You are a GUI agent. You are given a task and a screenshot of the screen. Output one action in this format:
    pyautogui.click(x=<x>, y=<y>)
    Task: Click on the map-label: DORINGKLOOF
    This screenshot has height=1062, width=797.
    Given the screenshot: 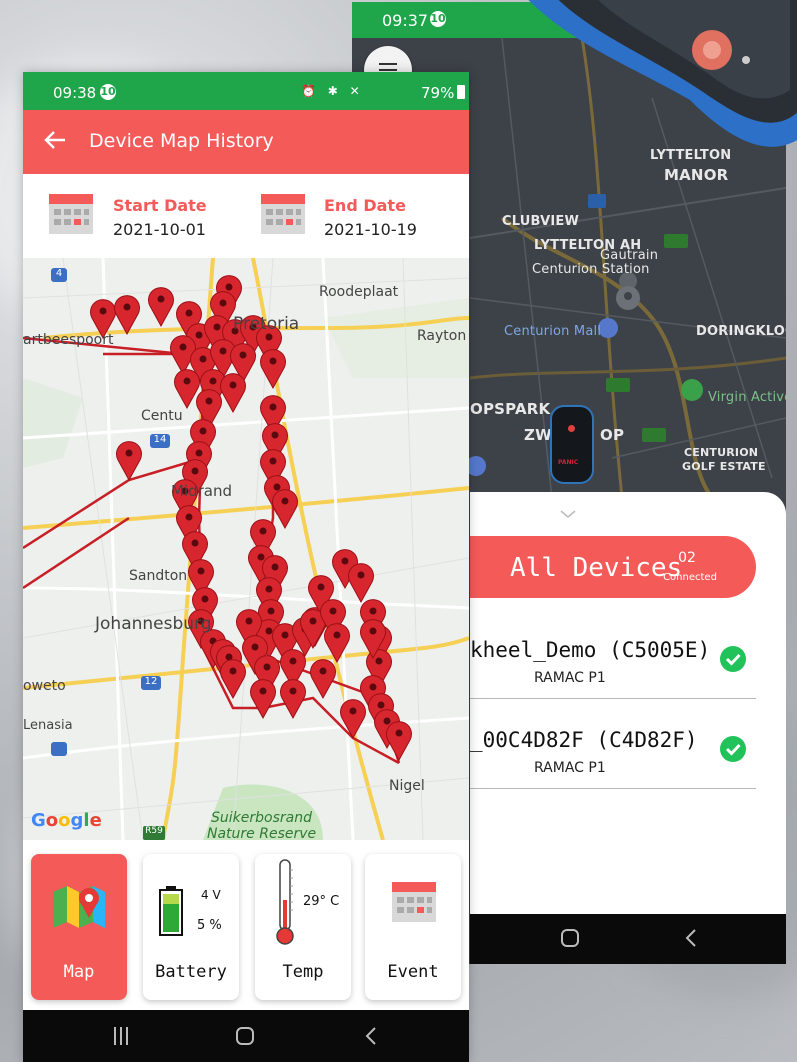 What is the action you would take?
    pyautogui.click(x=741, y=331)
    